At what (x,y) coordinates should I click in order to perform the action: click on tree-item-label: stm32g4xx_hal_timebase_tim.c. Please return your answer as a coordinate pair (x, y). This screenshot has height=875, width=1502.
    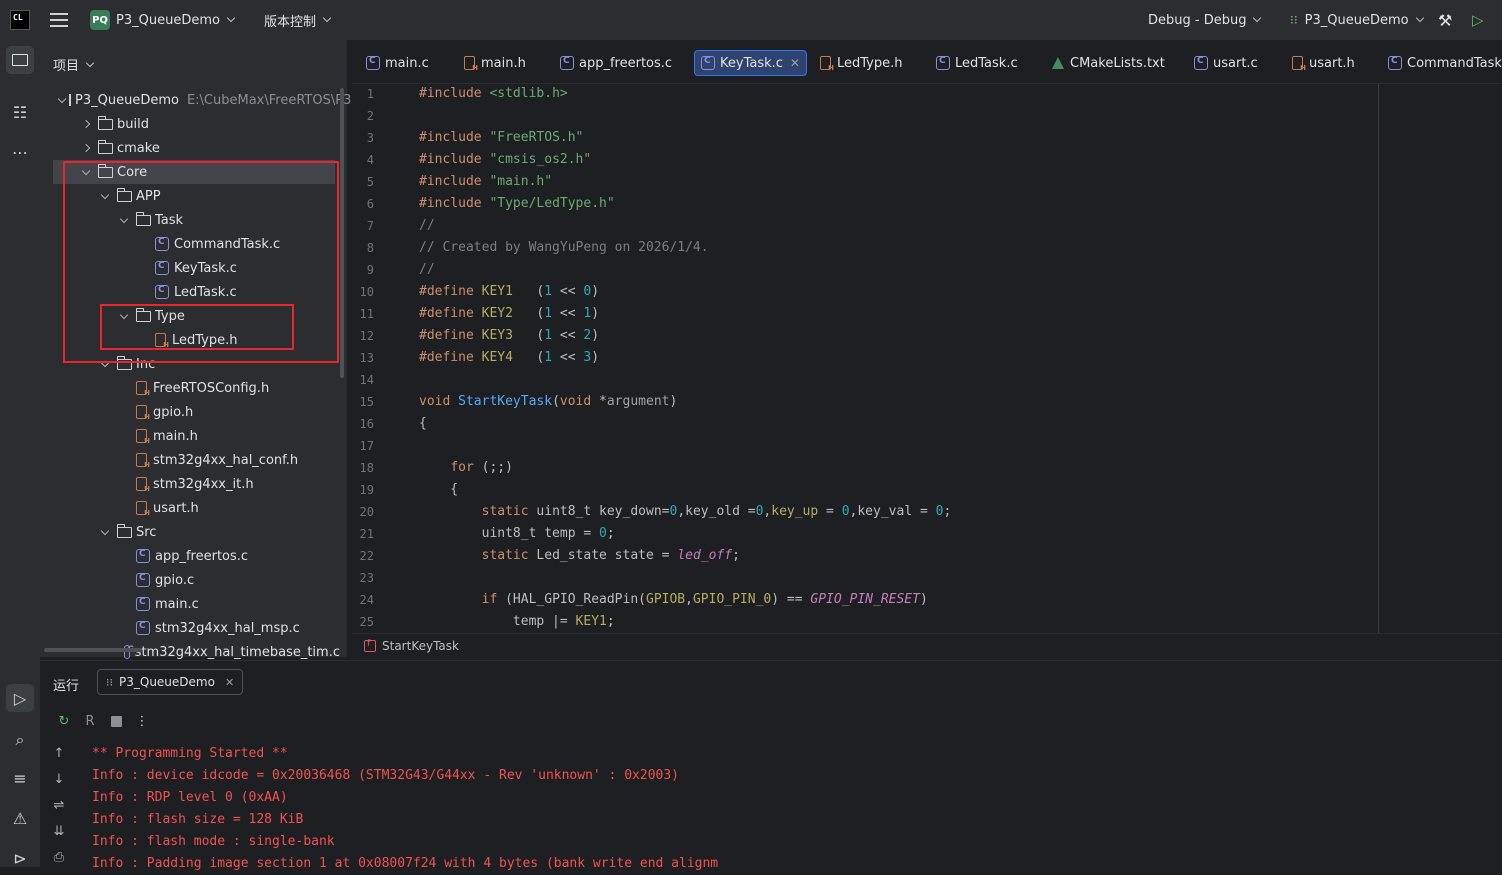
    Looking at the image, I should click on (237, 652).